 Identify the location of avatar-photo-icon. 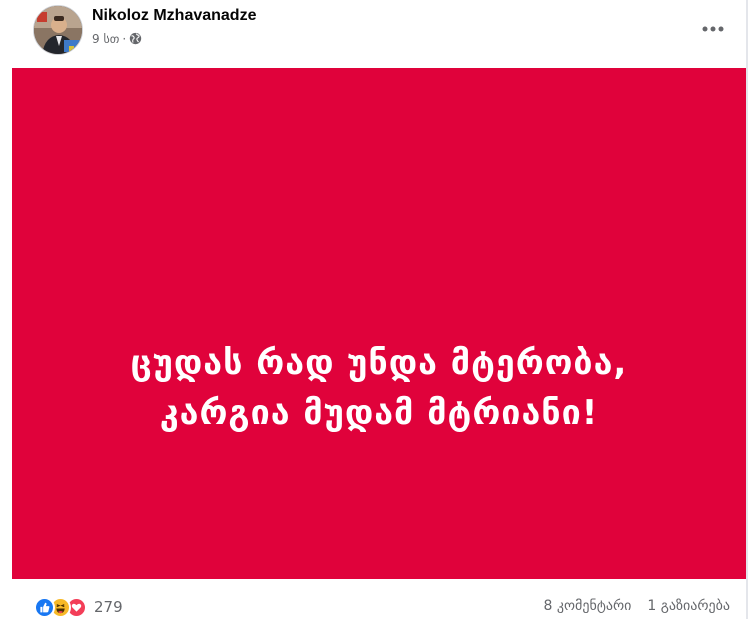
(58, 30).